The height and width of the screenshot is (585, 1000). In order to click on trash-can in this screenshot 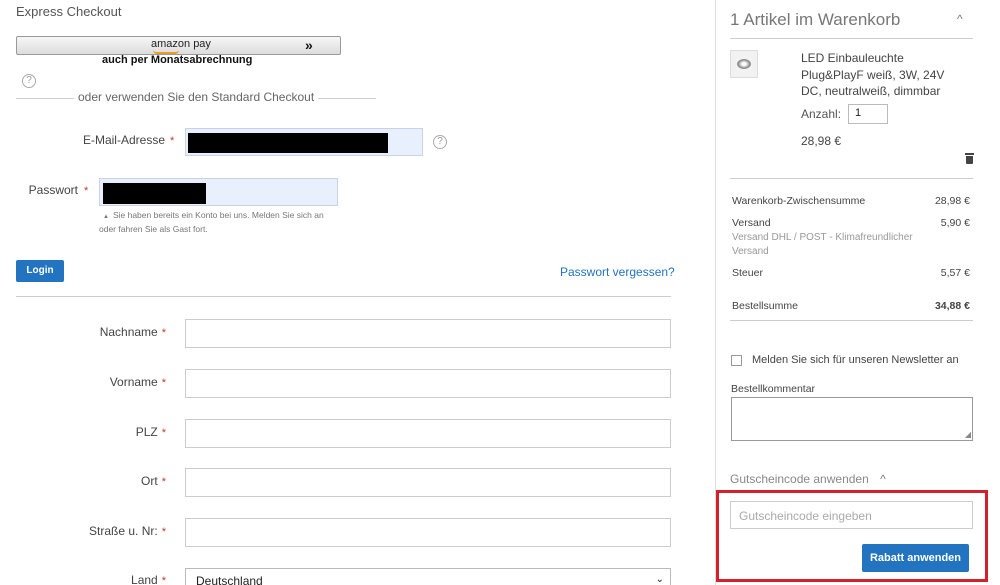, I will do `click(969, 160)`.